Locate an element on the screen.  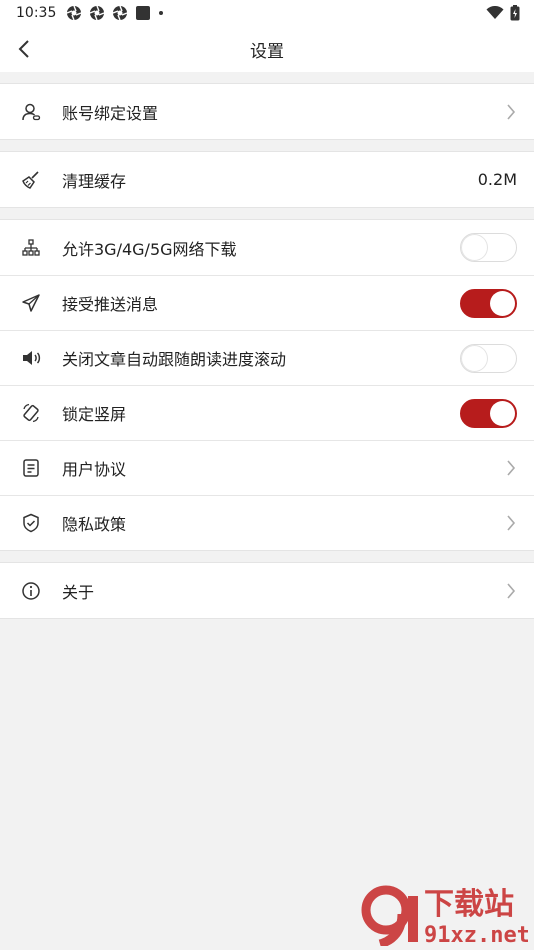
speaker-icon is located at coordinates (31, 358).